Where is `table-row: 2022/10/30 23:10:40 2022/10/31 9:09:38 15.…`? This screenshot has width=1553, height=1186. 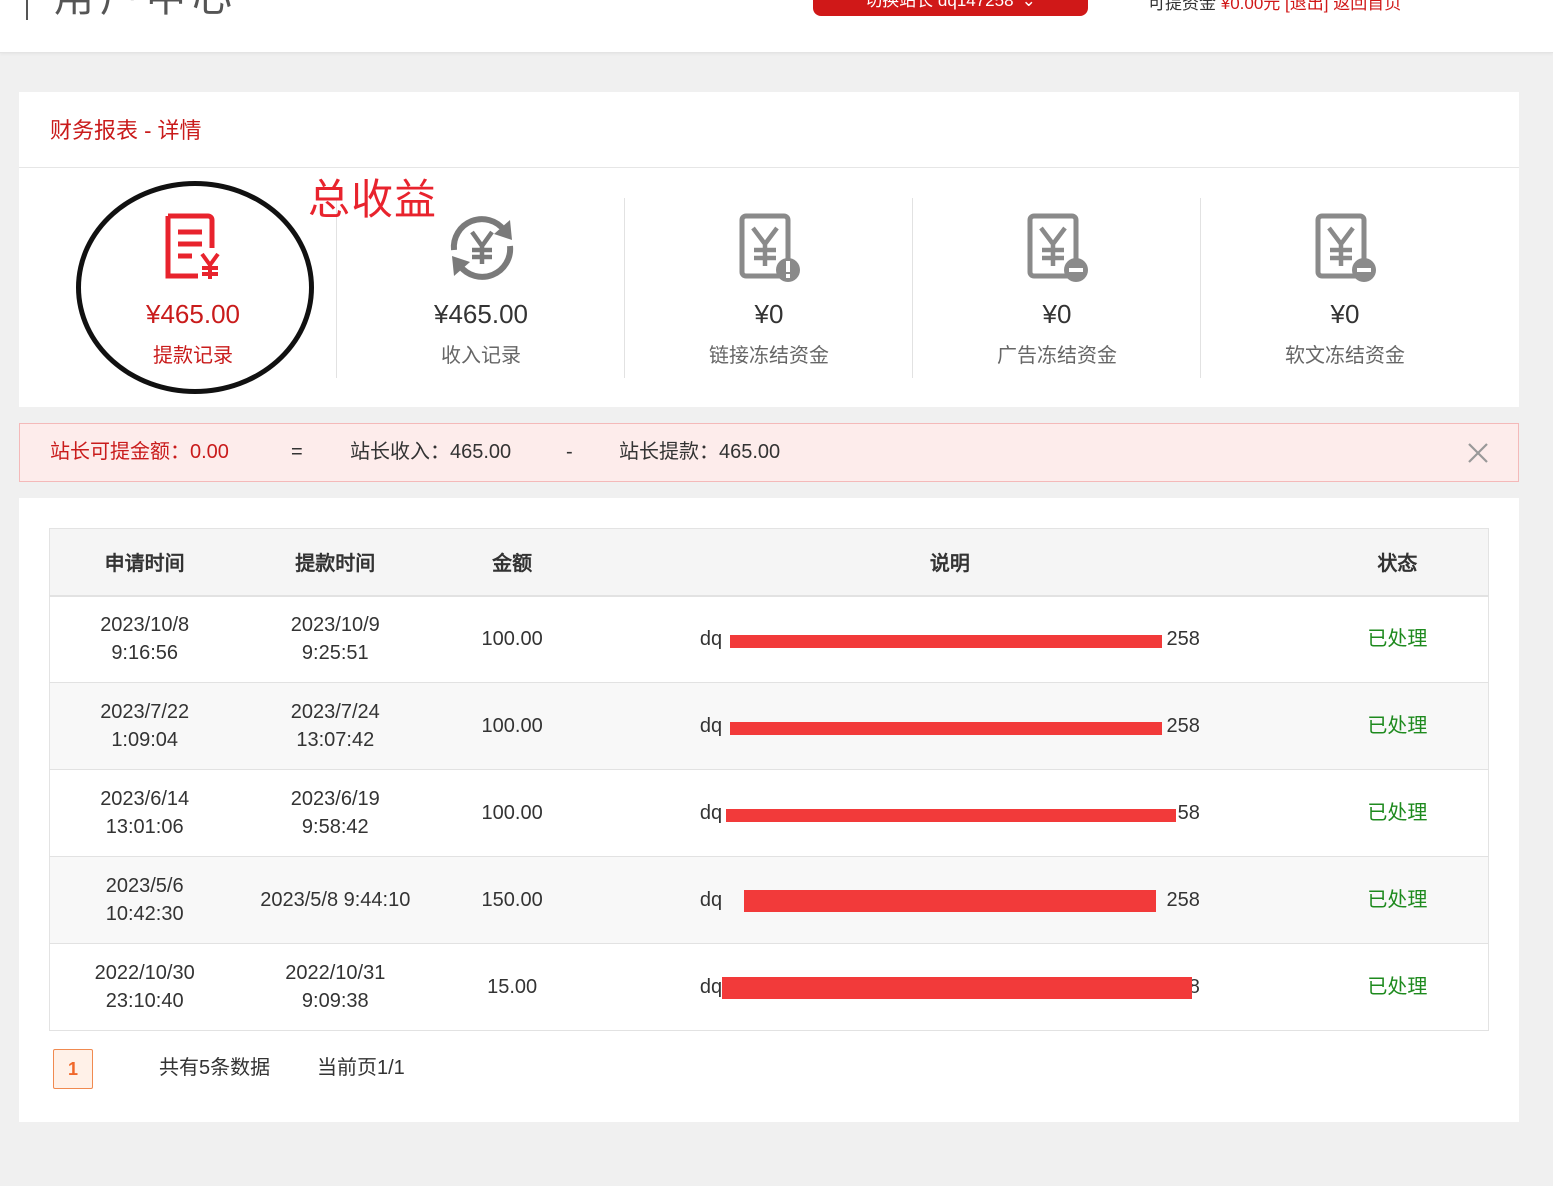 table-row: 2022/10/30 23:10:40 2022/10/31 9:09:38 15.… is located at coordinates (769, 987).